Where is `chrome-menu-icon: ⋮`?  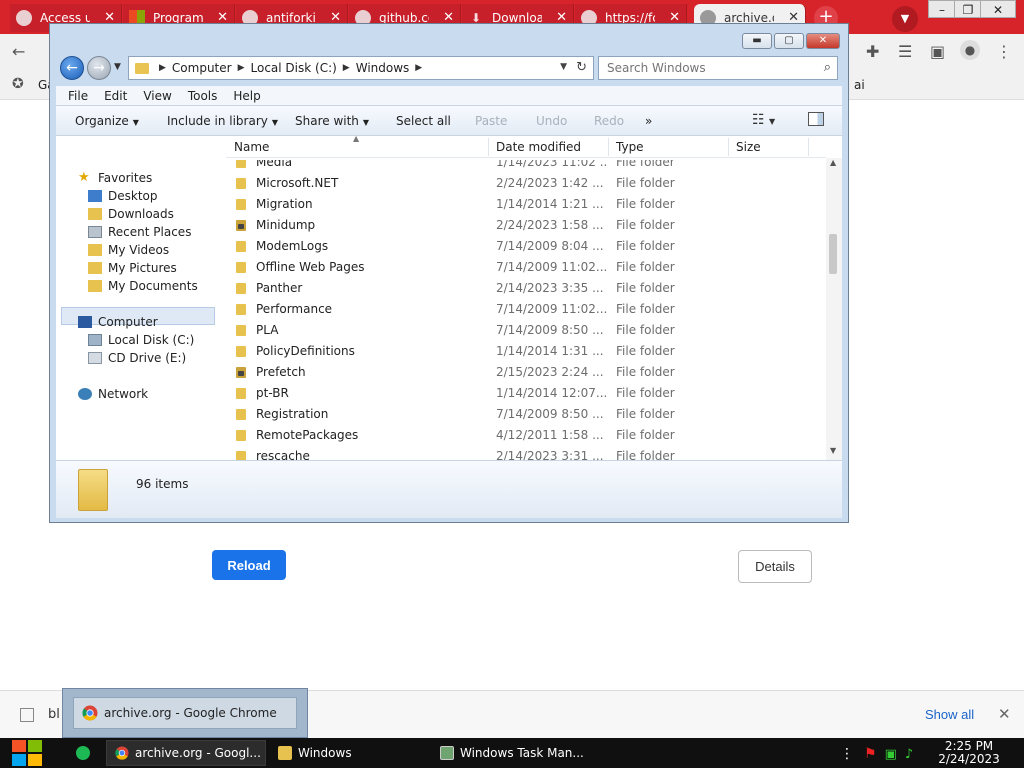
chrome-menu-icon: ⋮ is located at coordinates (1004, 51).